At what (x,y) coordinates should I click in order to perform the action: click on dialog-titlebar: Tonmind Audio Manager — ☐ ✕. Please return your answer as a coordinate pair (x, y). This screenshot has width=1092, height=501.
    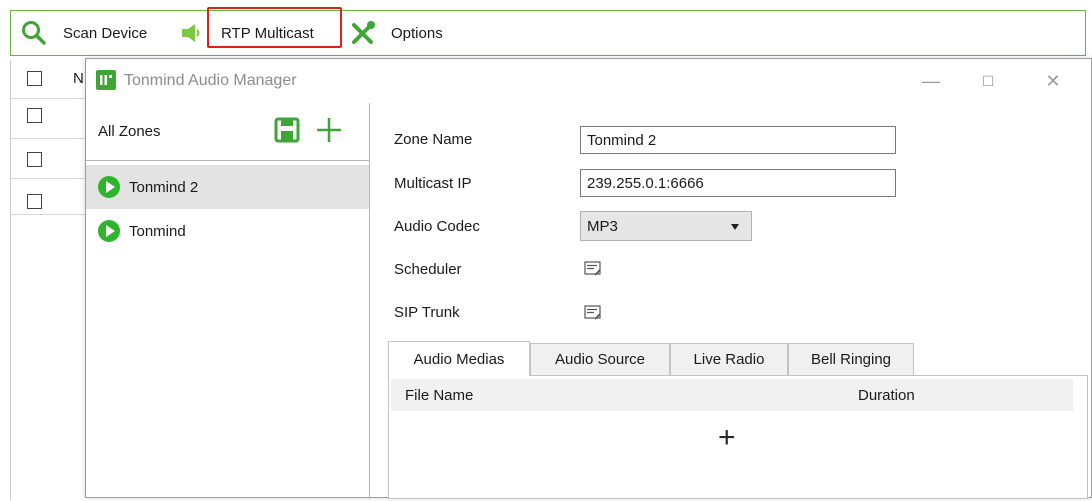
    Looking at the image, I should click on (588, 81).